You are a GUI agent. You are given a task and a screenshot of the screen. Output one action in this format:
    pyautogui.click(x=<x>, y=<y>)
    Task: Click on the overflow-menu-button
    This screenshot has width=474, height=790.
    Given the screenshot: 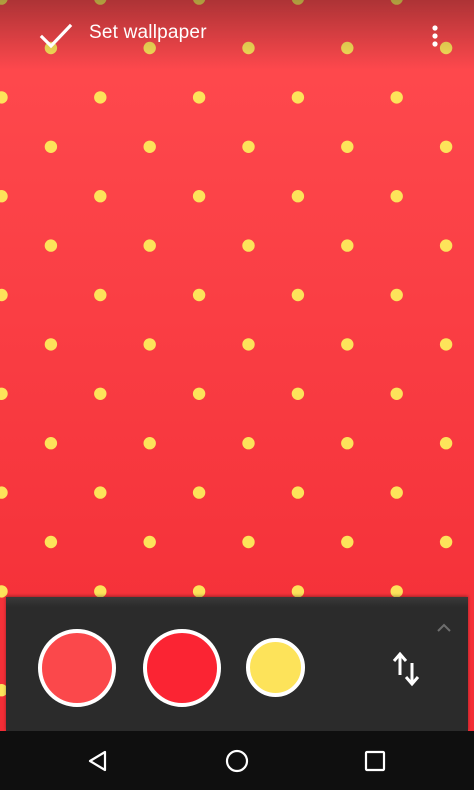 What is the action you would take?
    pyautogui.click(x=435, y=36)
    